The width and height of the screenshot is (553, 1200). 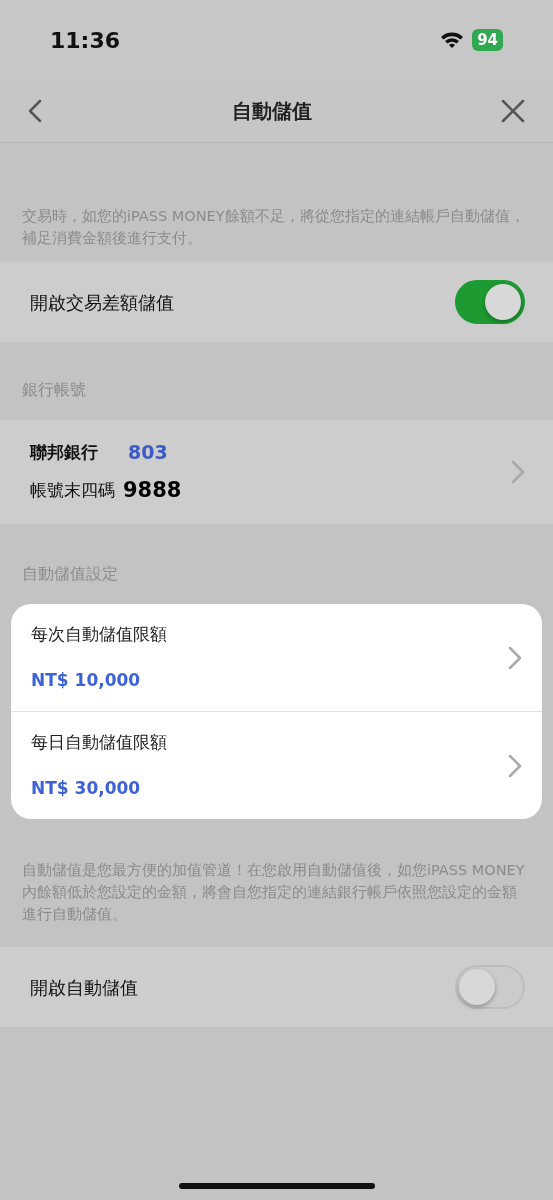 What do you see at coordinates (99, 634) in the screenshot?
I see `limit-label: 每次自動儲值限額` at bounding box center [99, 634].